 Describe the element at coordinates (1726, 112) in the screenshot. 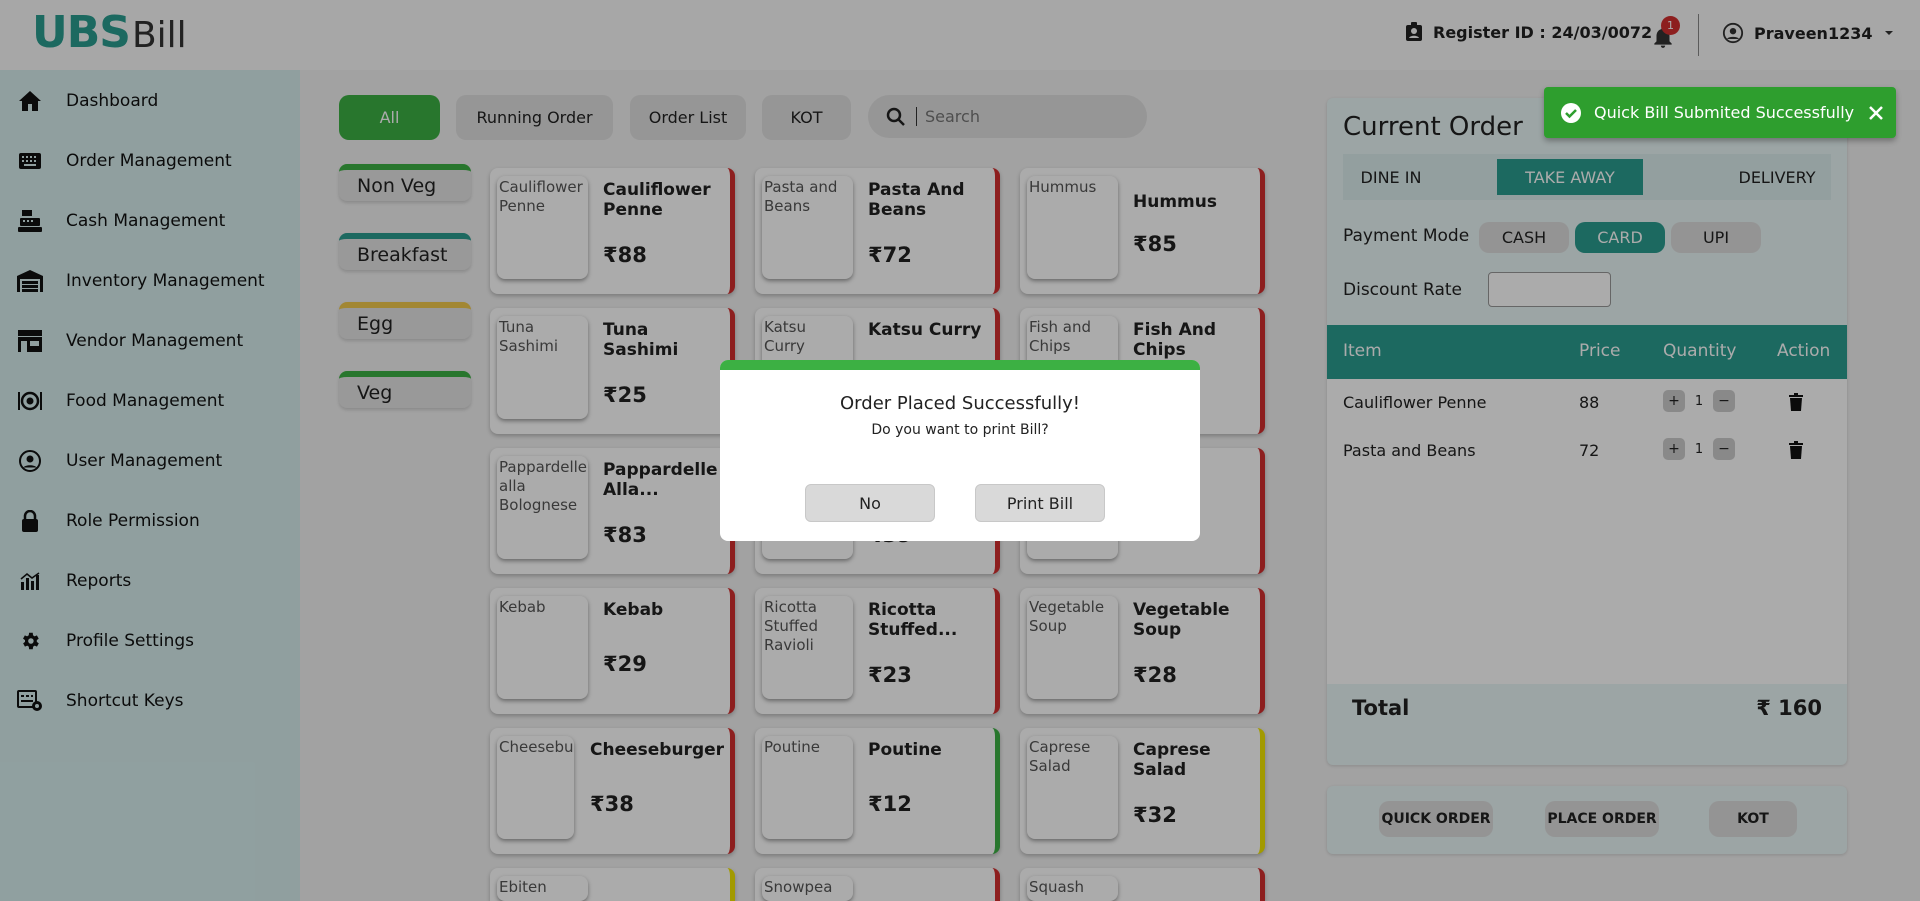

I see `toast-message: Quick Bill Submited Successfully !` at that location.